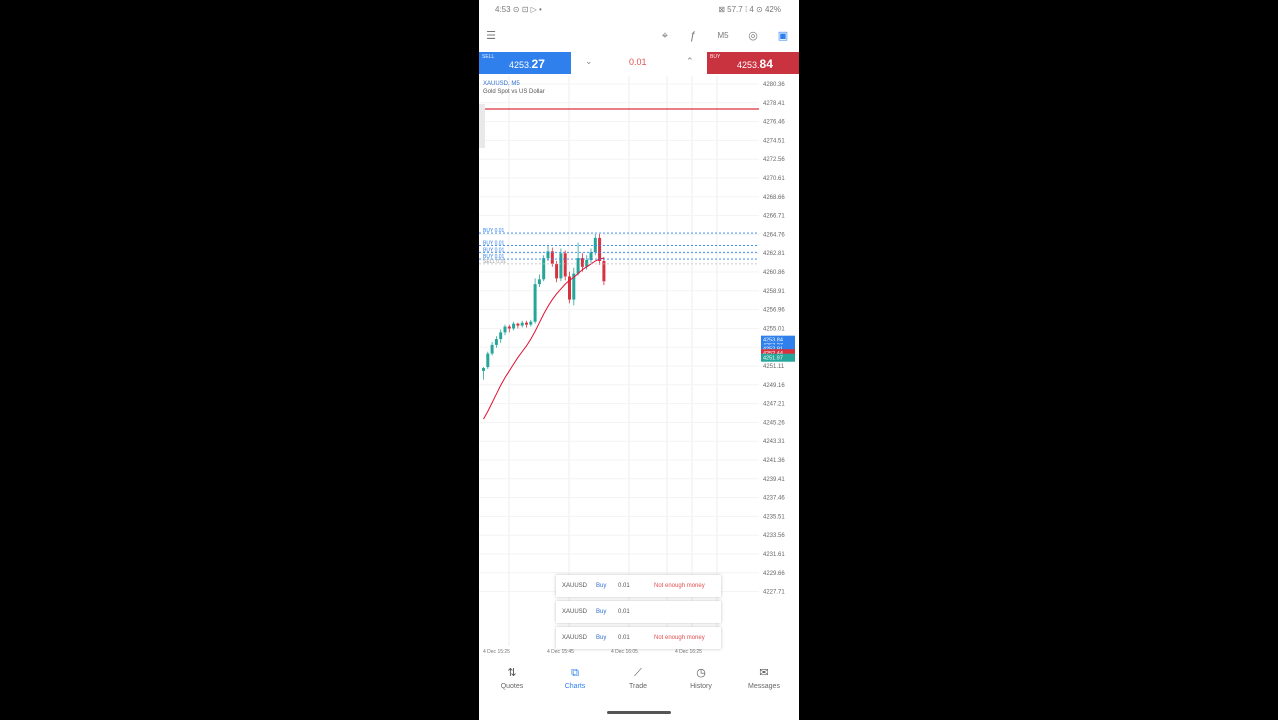  What do you see at coordinates (639, 712) in the screenshot?
I see `home-indicator` at bounding box center [639, 712].